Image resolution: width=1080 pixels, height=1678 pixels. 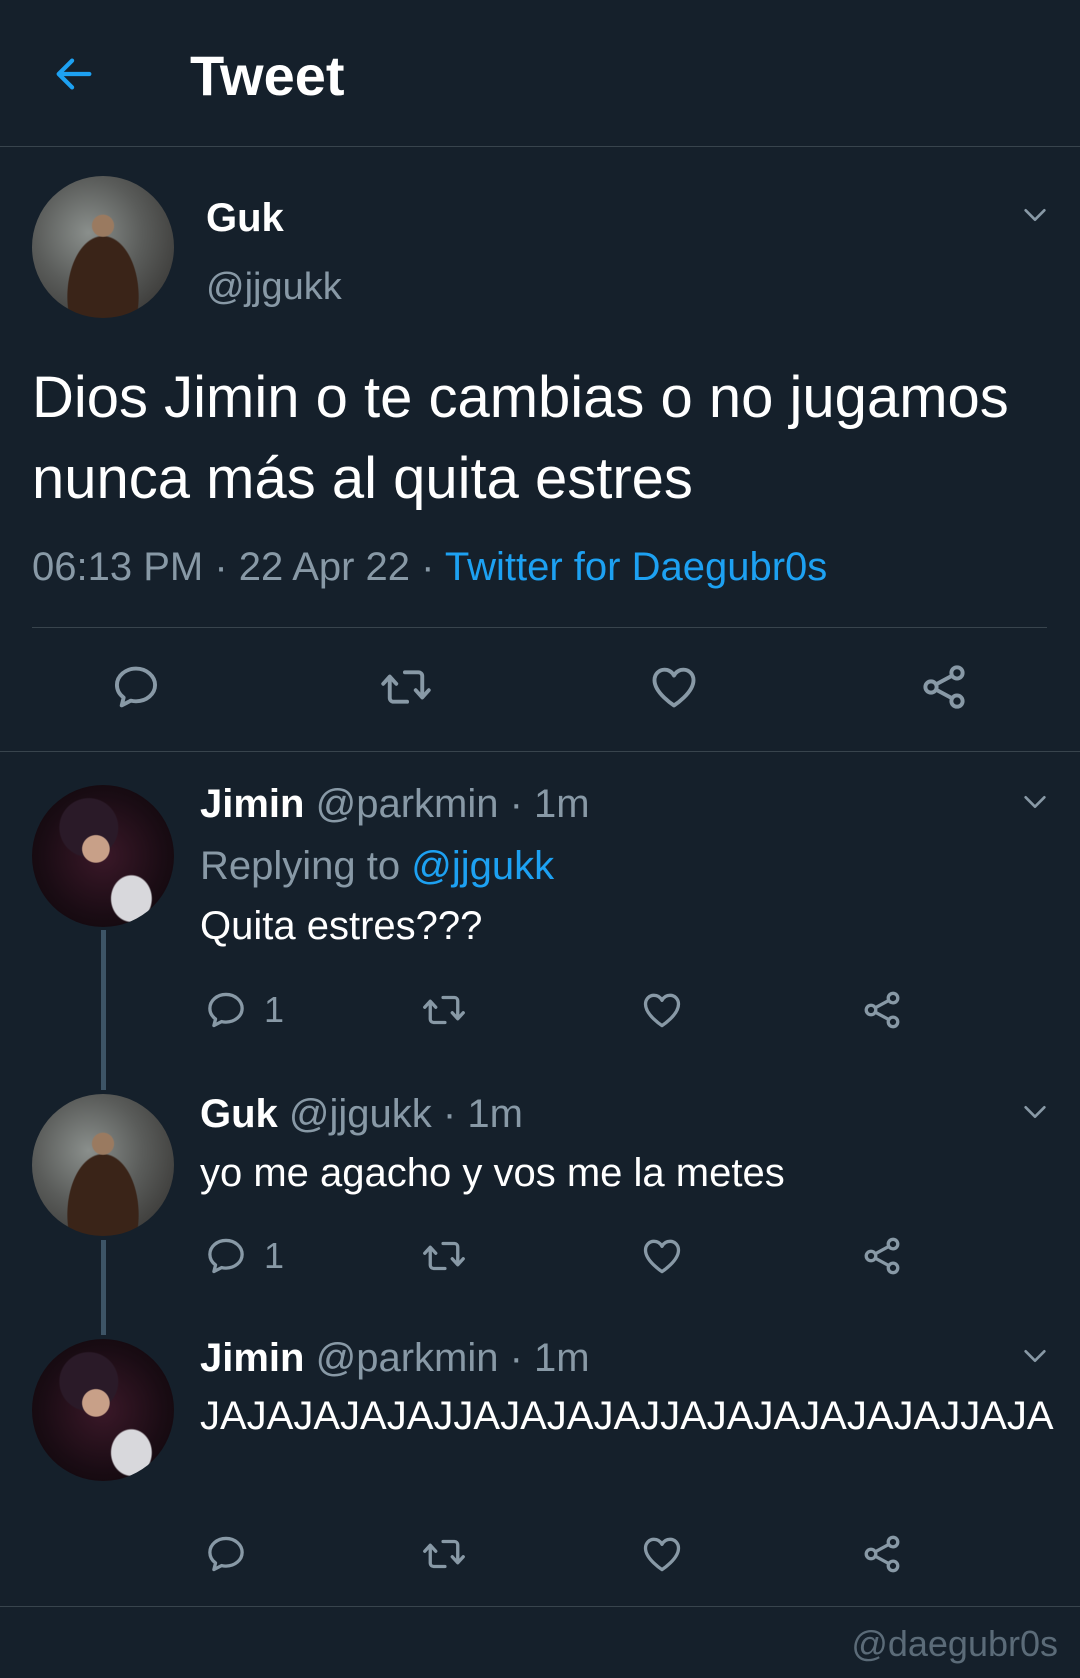 I want to click on page-title: Tweet, so click(x=267, y=75).